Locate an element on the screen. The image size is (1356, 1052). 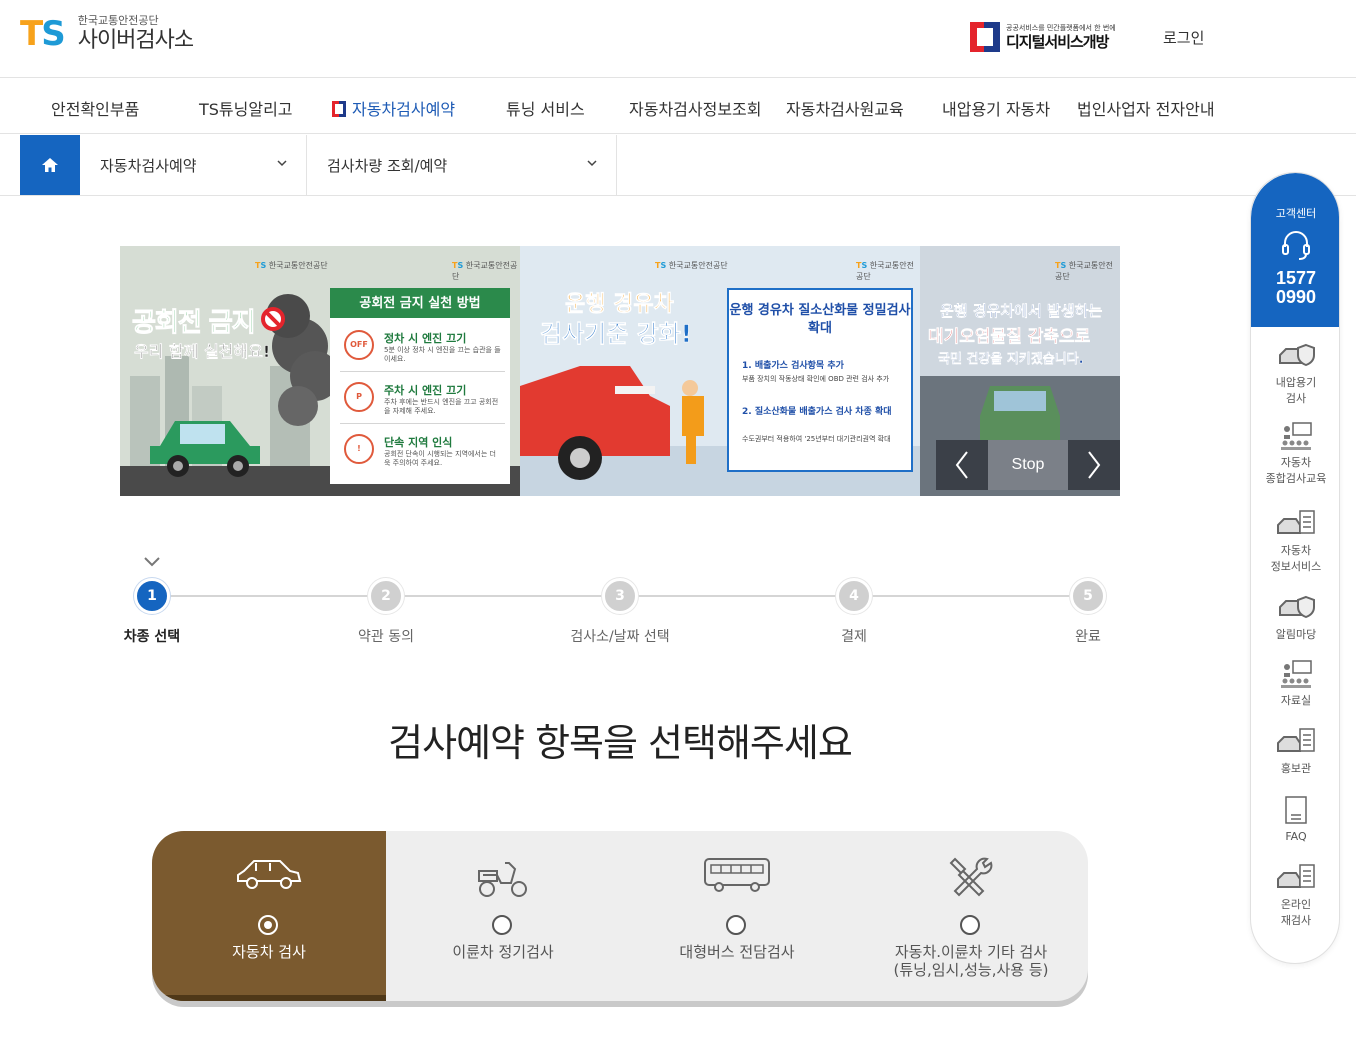
motorcycle-icon is located at coordinates (502, 879).